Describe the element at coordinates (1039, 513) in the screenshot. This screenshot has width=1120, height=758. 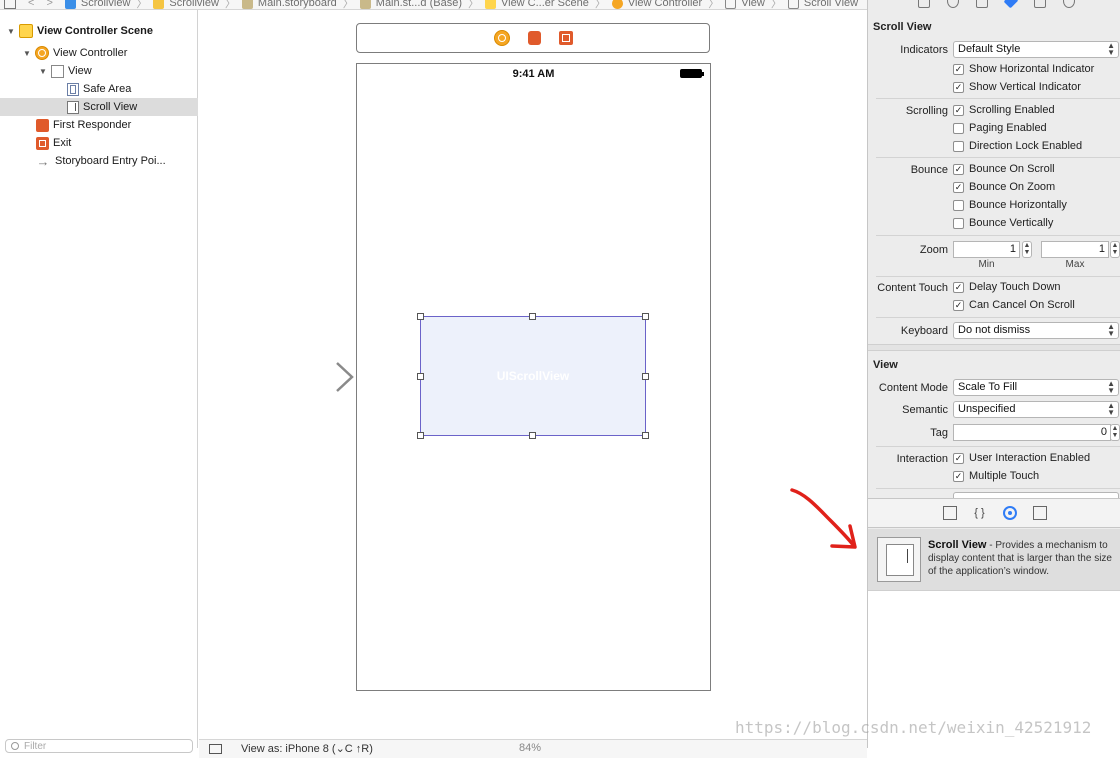
I see `media-library-icon` at that location.